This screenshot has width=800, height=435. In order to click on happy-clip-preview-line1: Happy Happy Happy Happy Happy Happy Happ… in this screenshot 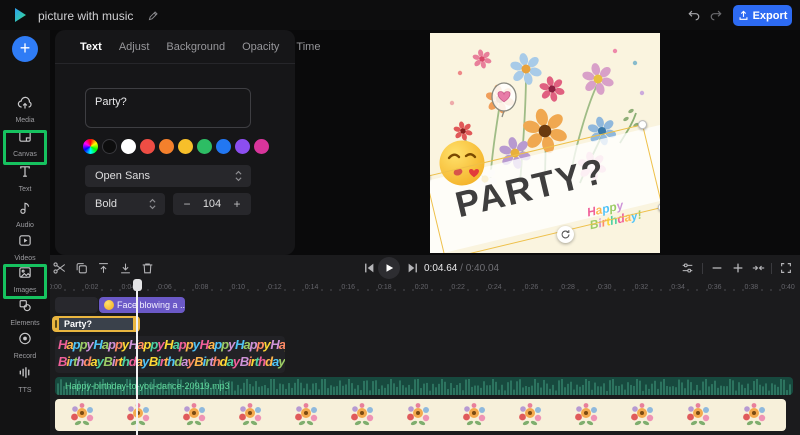, I will do `click(171, 344)`.